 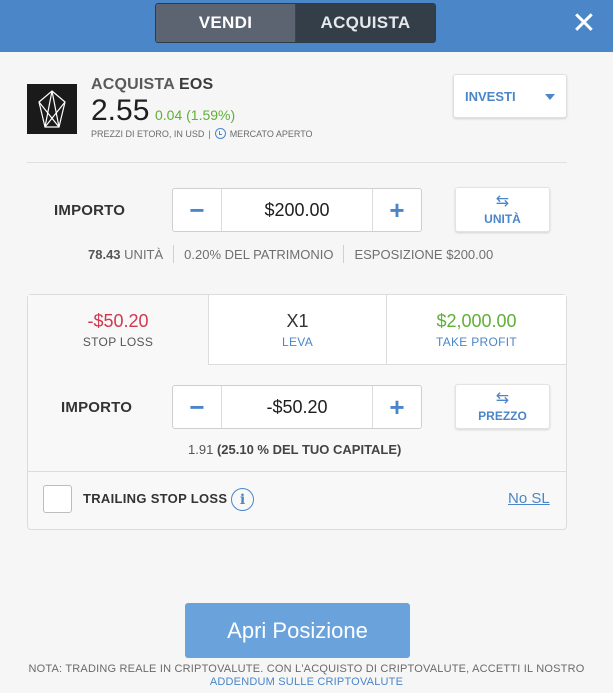 I want to click on asset-symbol: EOS, so click(x=196, y=84).